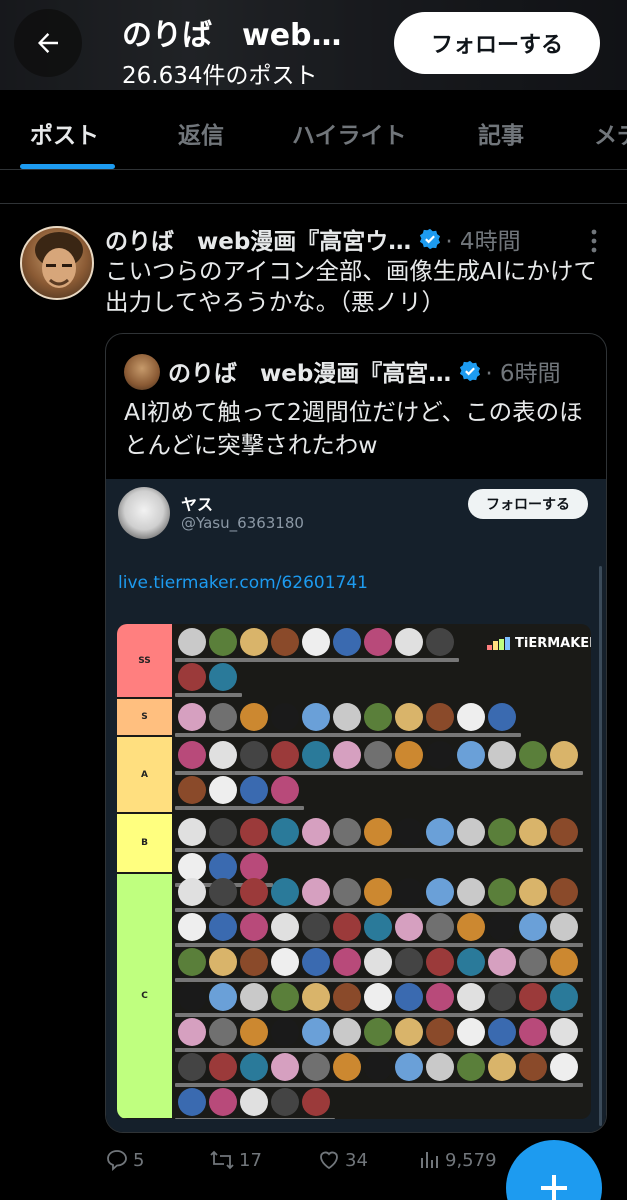  Describe the element at coordinates (354, 775) in the screenshot. I see `tier-row-a: A` at that location.